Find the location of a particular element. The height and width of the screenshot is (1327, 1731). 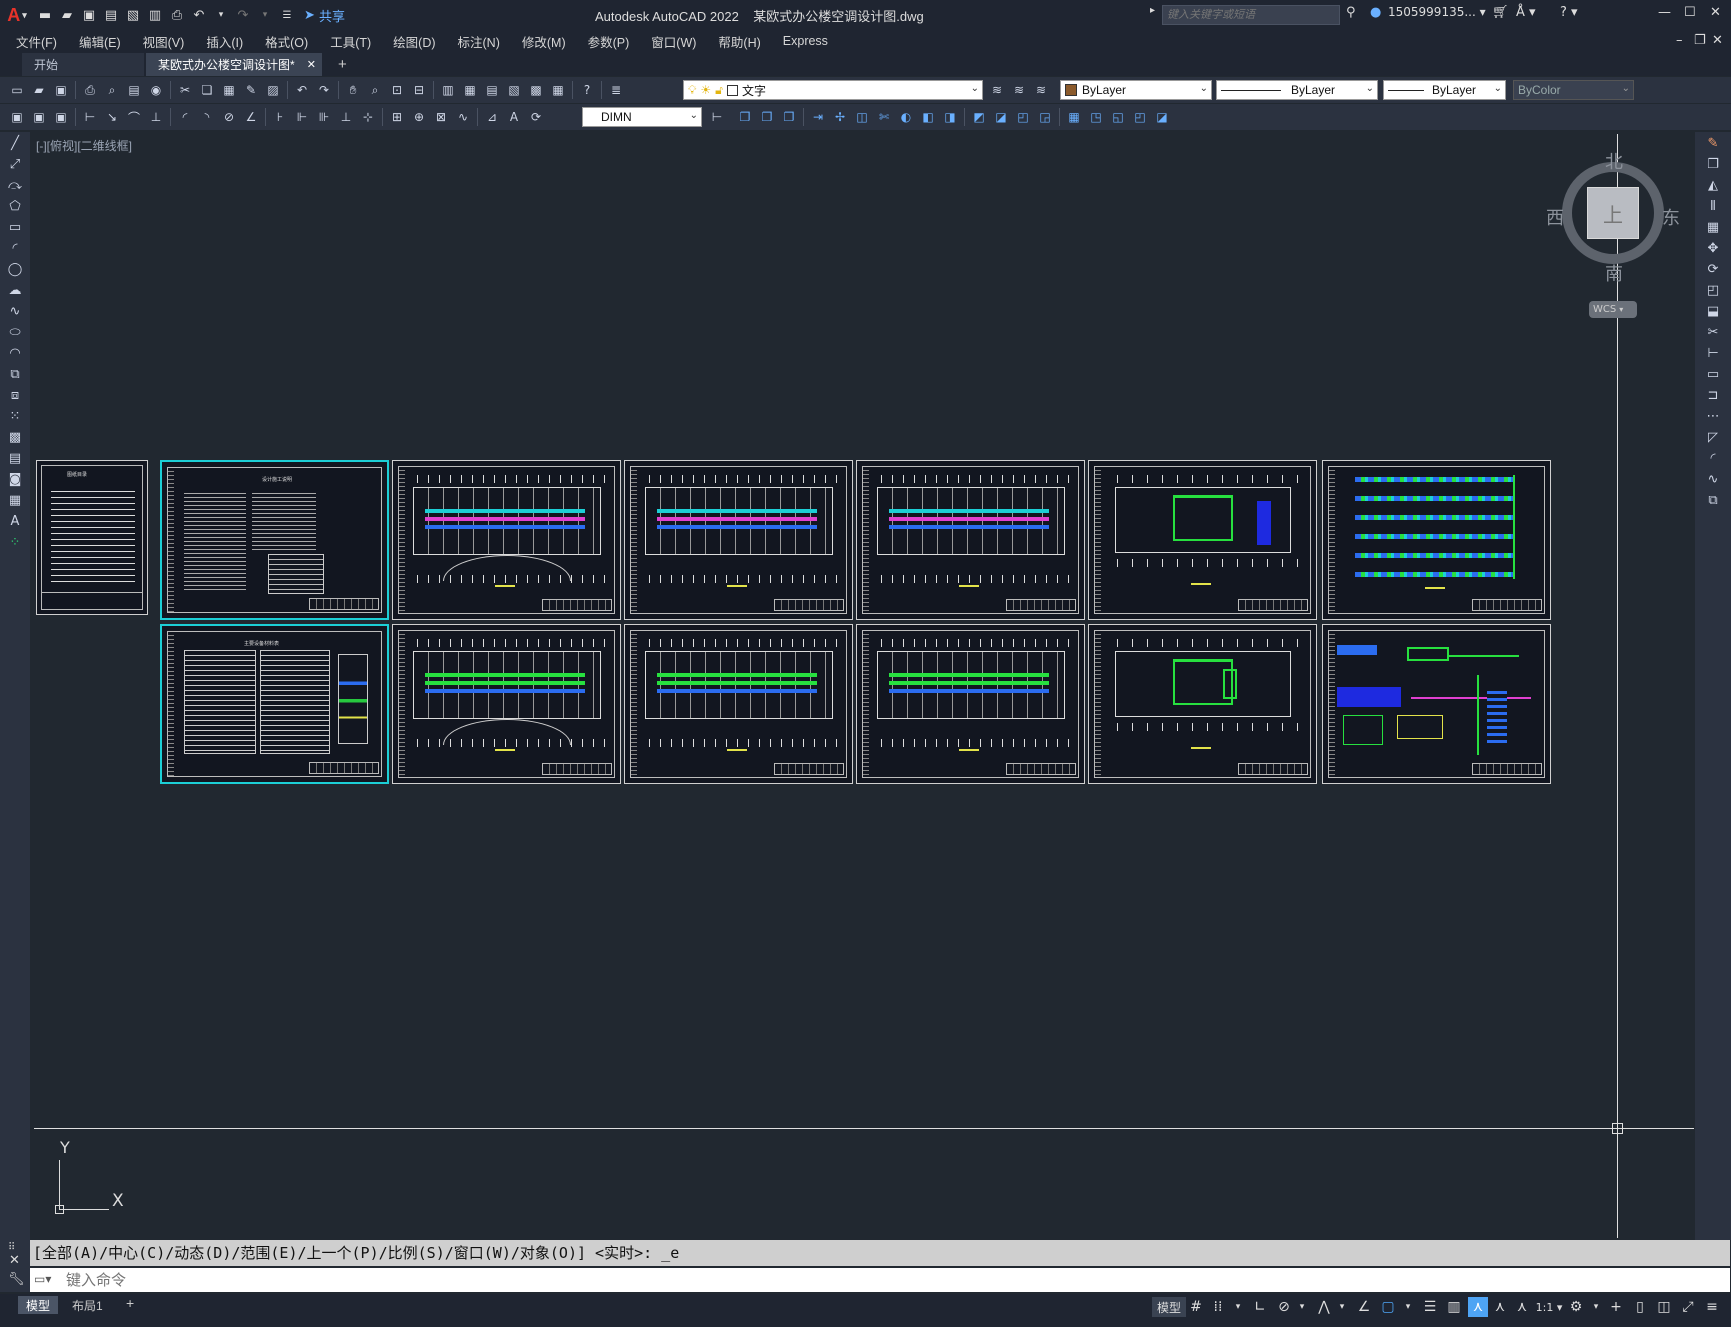

customize-qat-icon: ☰ is located at coordinates (287, 15).